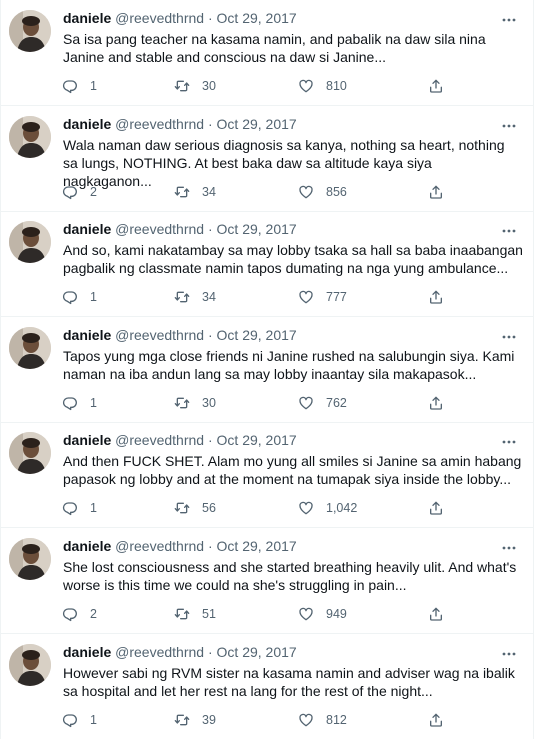 This screenshot has height=739, width=540. What do you see at coordinates (262, 86) in the screenshot?
I see `tweet-actions: 1 30 810` at bounding box center [262, 86].